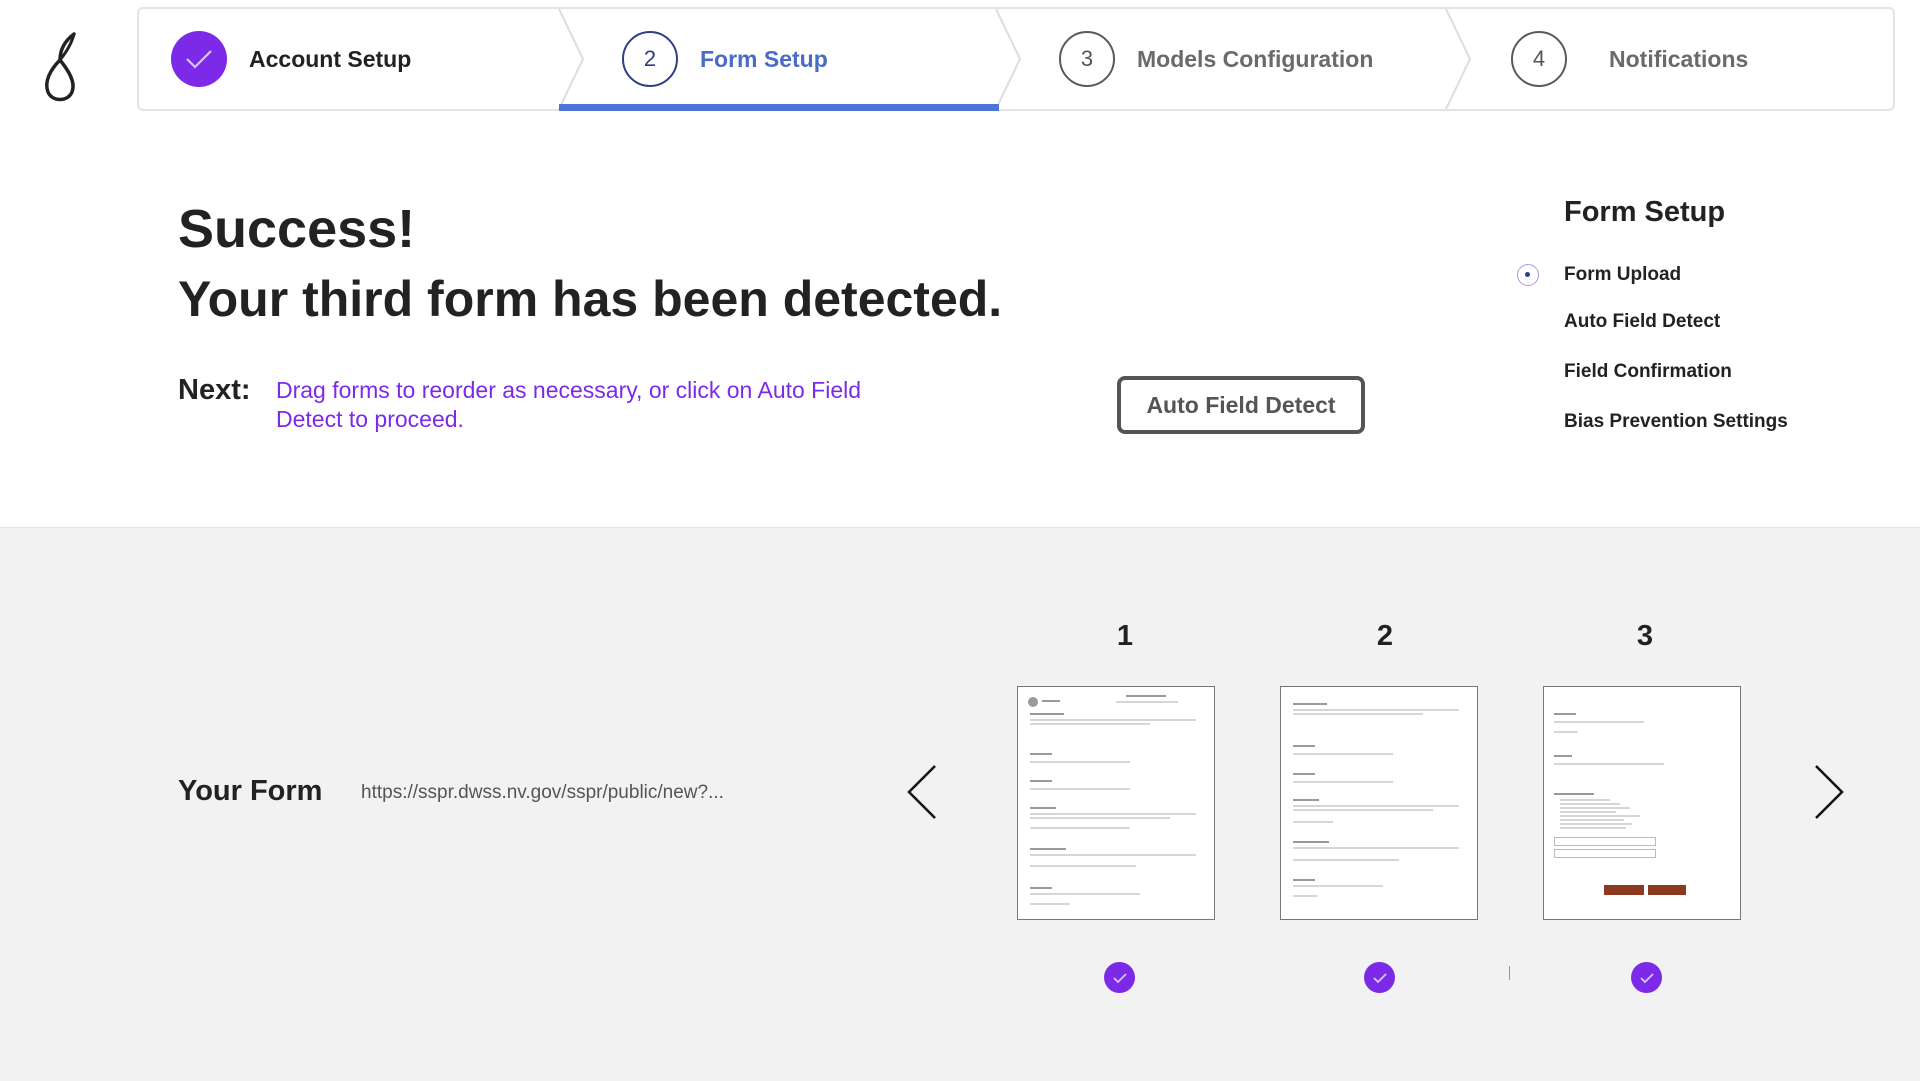 This screenshot has height=1081, width=1920. I want to click on side-panel-title: Form Setup, so click(1645, 212).